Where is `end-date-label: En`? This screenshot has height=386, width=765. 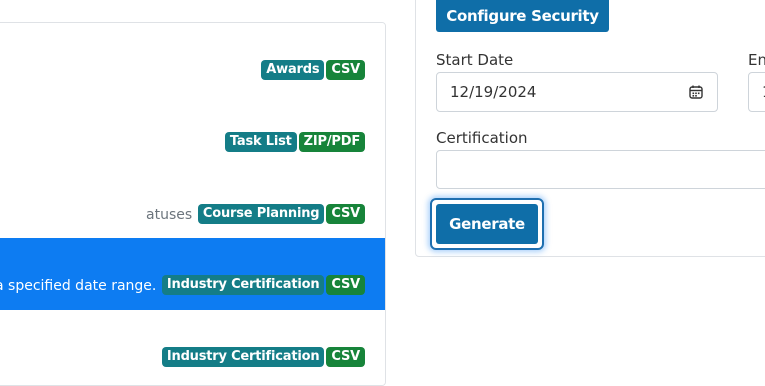
end-date-label: En is located at coordinates (756, 60).